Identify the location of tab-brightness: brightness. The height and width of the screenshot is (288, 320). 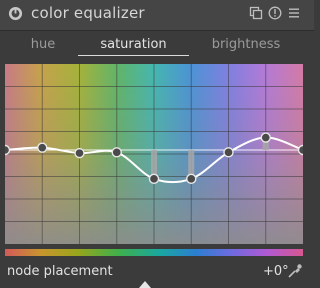
(246, 45).